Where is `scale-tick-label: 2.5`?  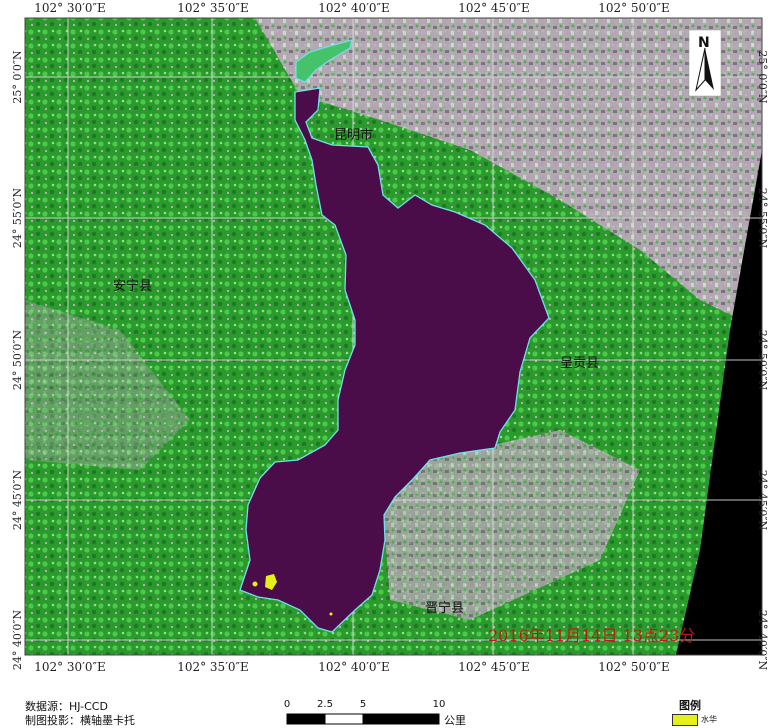
scale-tick-label: 2.5 is located at coordinates (325, 704).